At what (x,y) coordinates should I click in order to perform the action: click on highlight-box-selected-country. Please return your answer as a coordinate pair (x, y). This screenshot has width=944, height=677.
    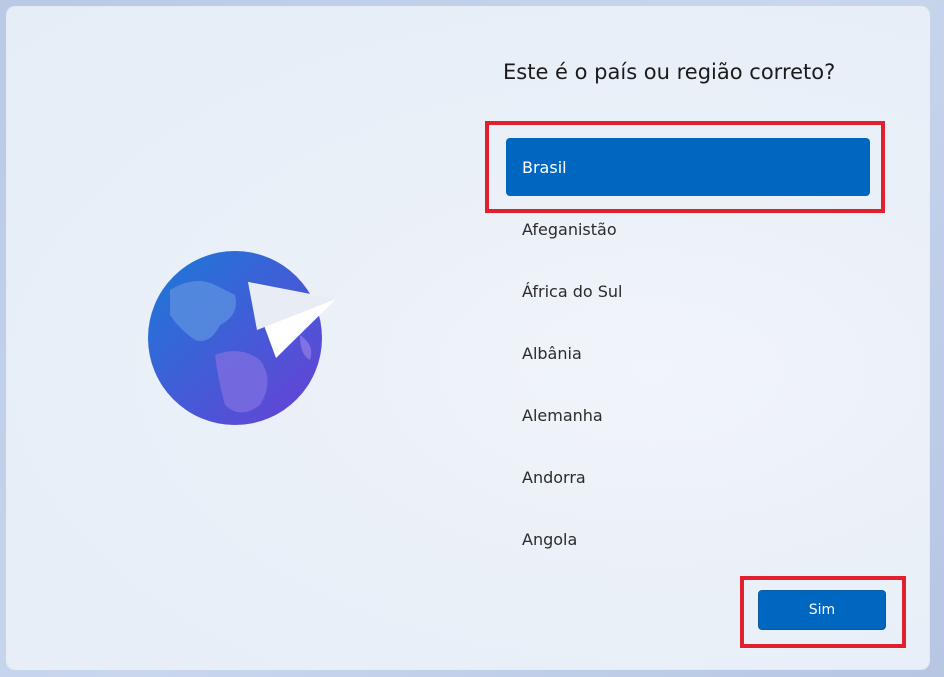
    Looking at the image, I should click on (685, 167).